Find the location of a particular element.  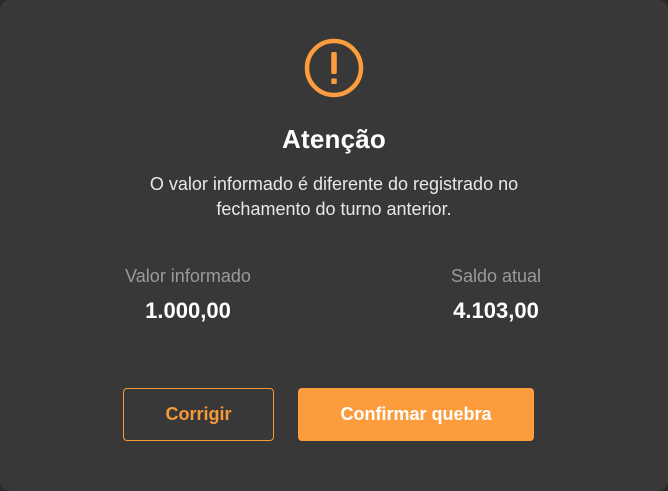

correct-button: Corrigir is located at coordinates (198, 414).